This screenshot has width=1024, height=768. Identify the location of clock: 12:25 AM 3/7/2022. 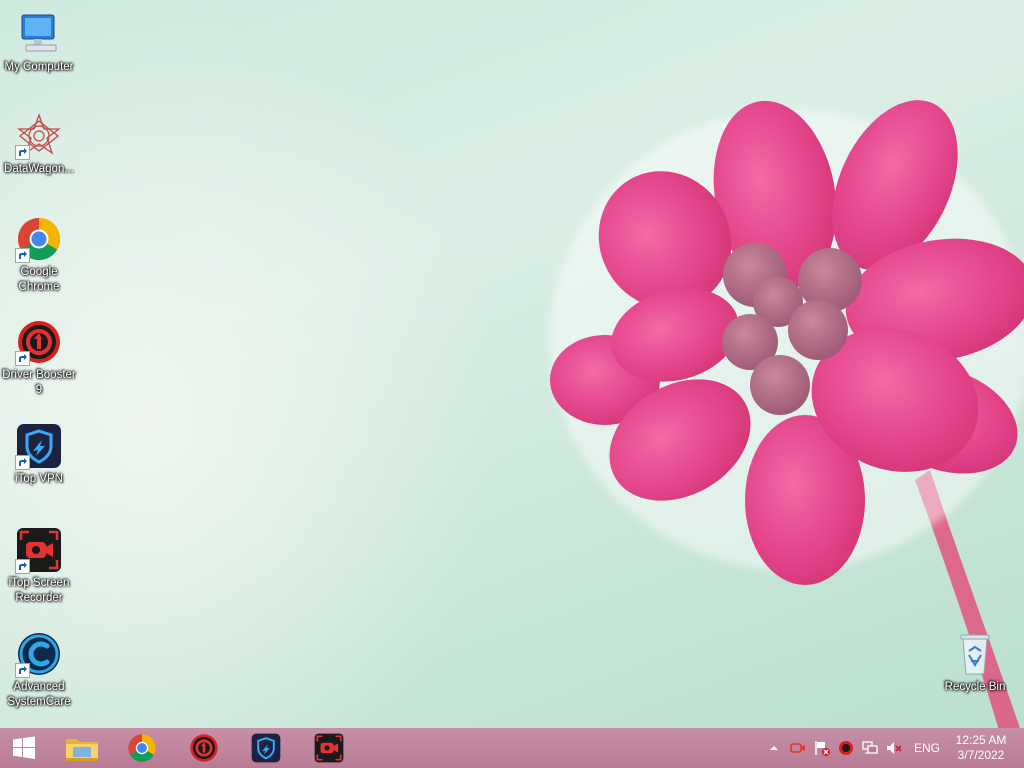
(981, 748).